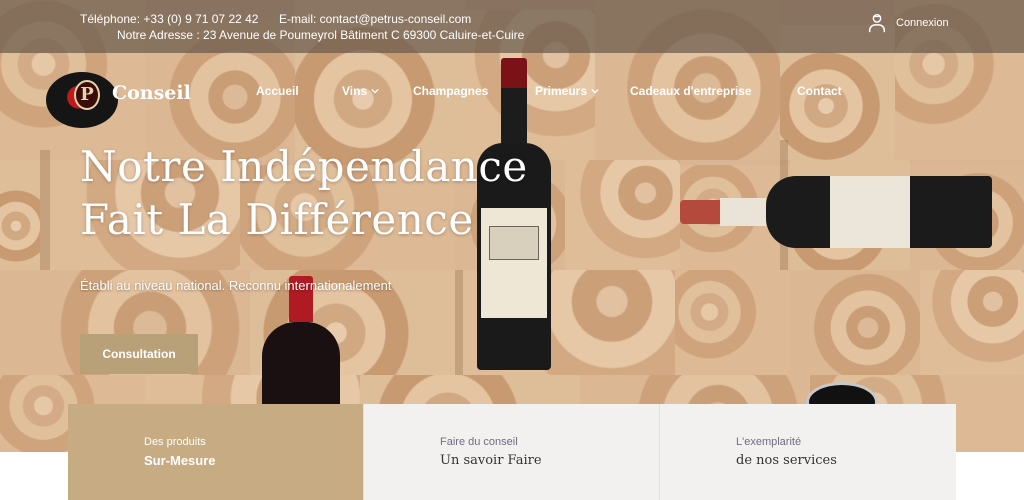 This screenshot has height=500, width=1024. What do you see at coordinates (277, 219) in the screenshot?
I see `headline-line-2: Fait La Différence` at bounding box center [277, 219].